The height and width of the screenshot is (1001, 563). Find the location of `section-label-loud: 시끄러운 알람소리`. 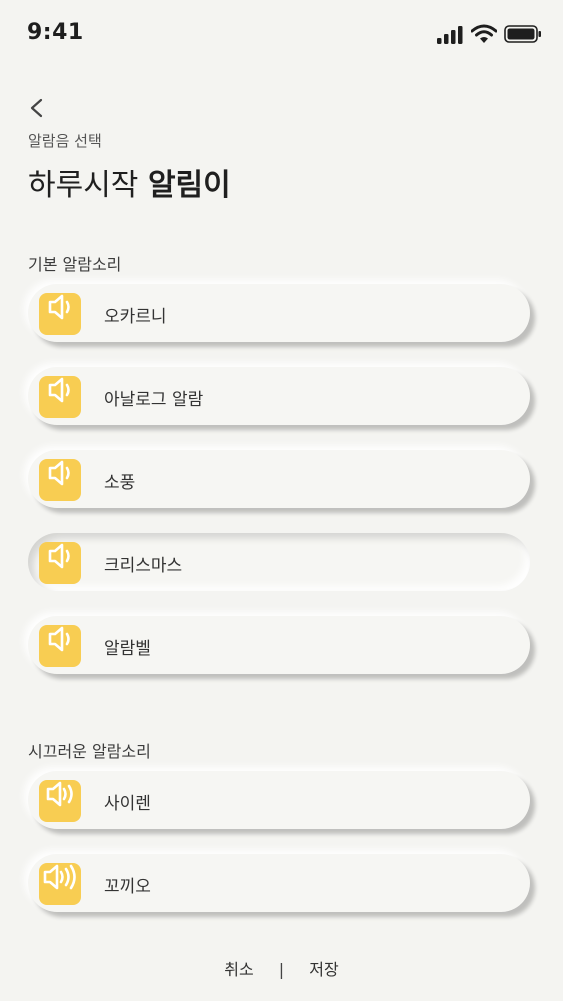

section-label-loud: 시끄러운 알람소리 is located at coordinates (89, 751).